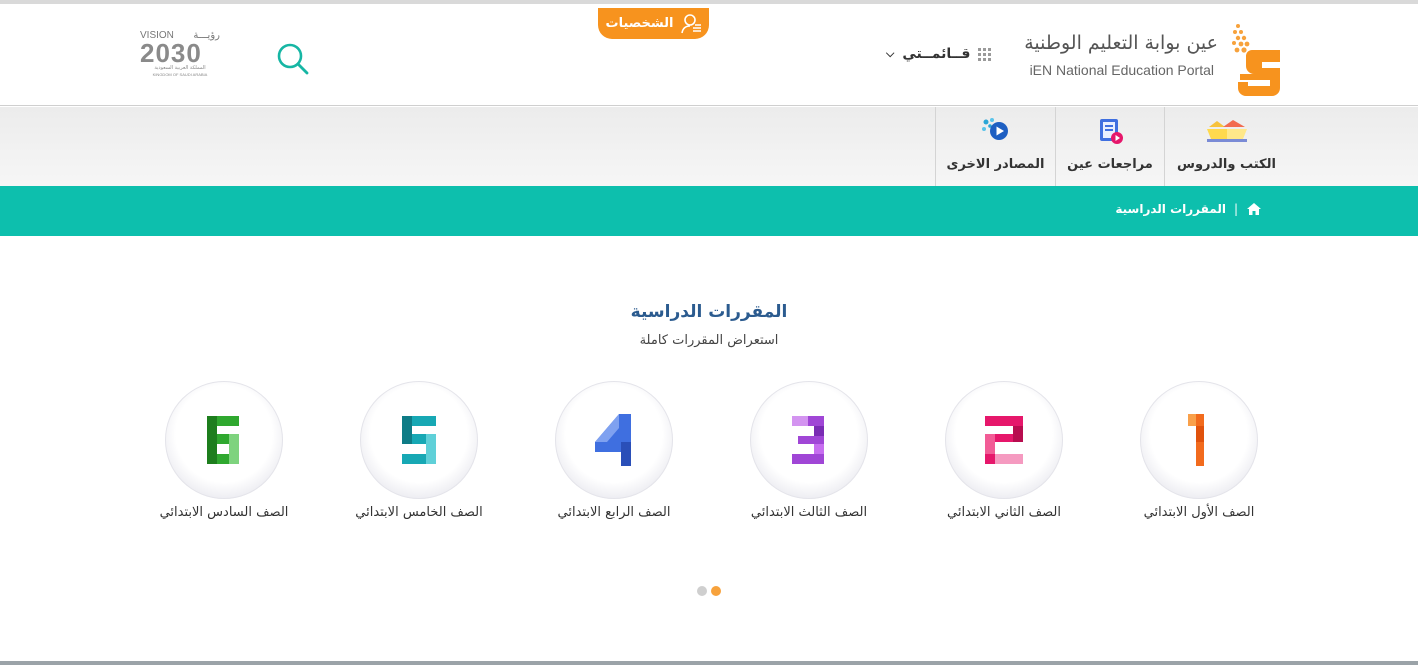  I want to click on grade-card-1: الصف الأول الابتدائي, so click(1199, 450).